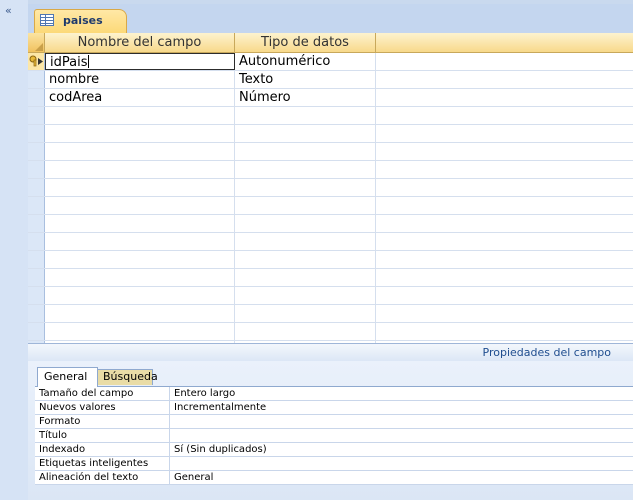 The image size is (633, 500). I want to click on tab-busqueda: Búsqueda, so click(127, 377).